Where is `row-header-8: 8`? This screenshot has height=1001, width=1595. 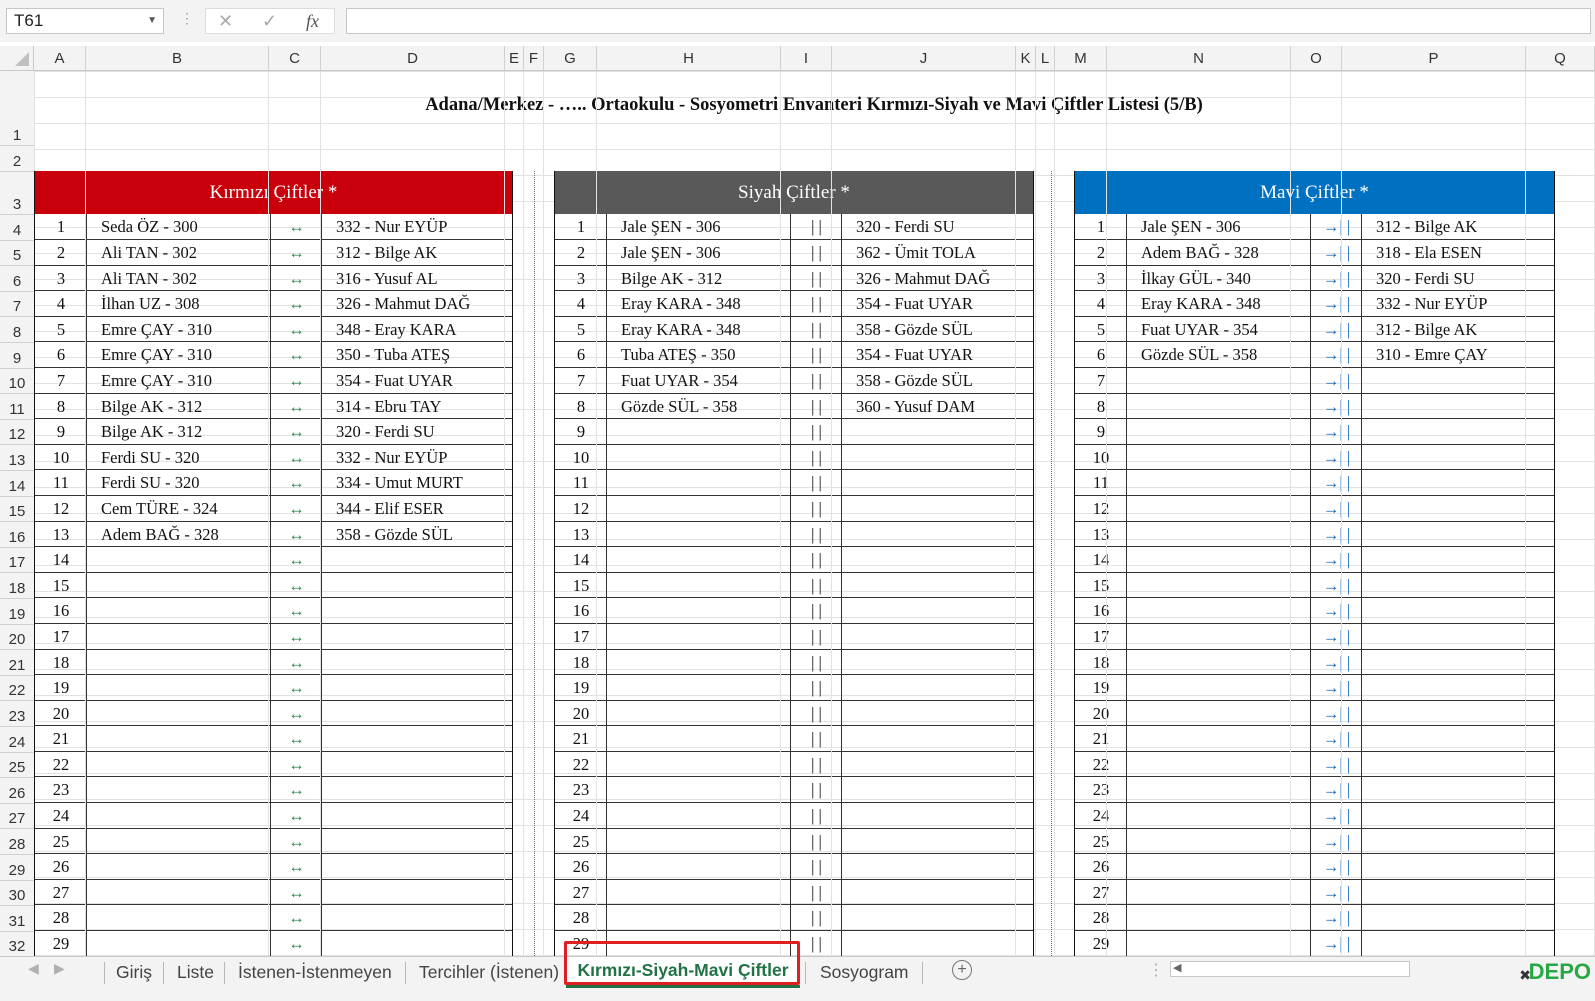
row-header-8: 8 is located at coordinates (17, 330).